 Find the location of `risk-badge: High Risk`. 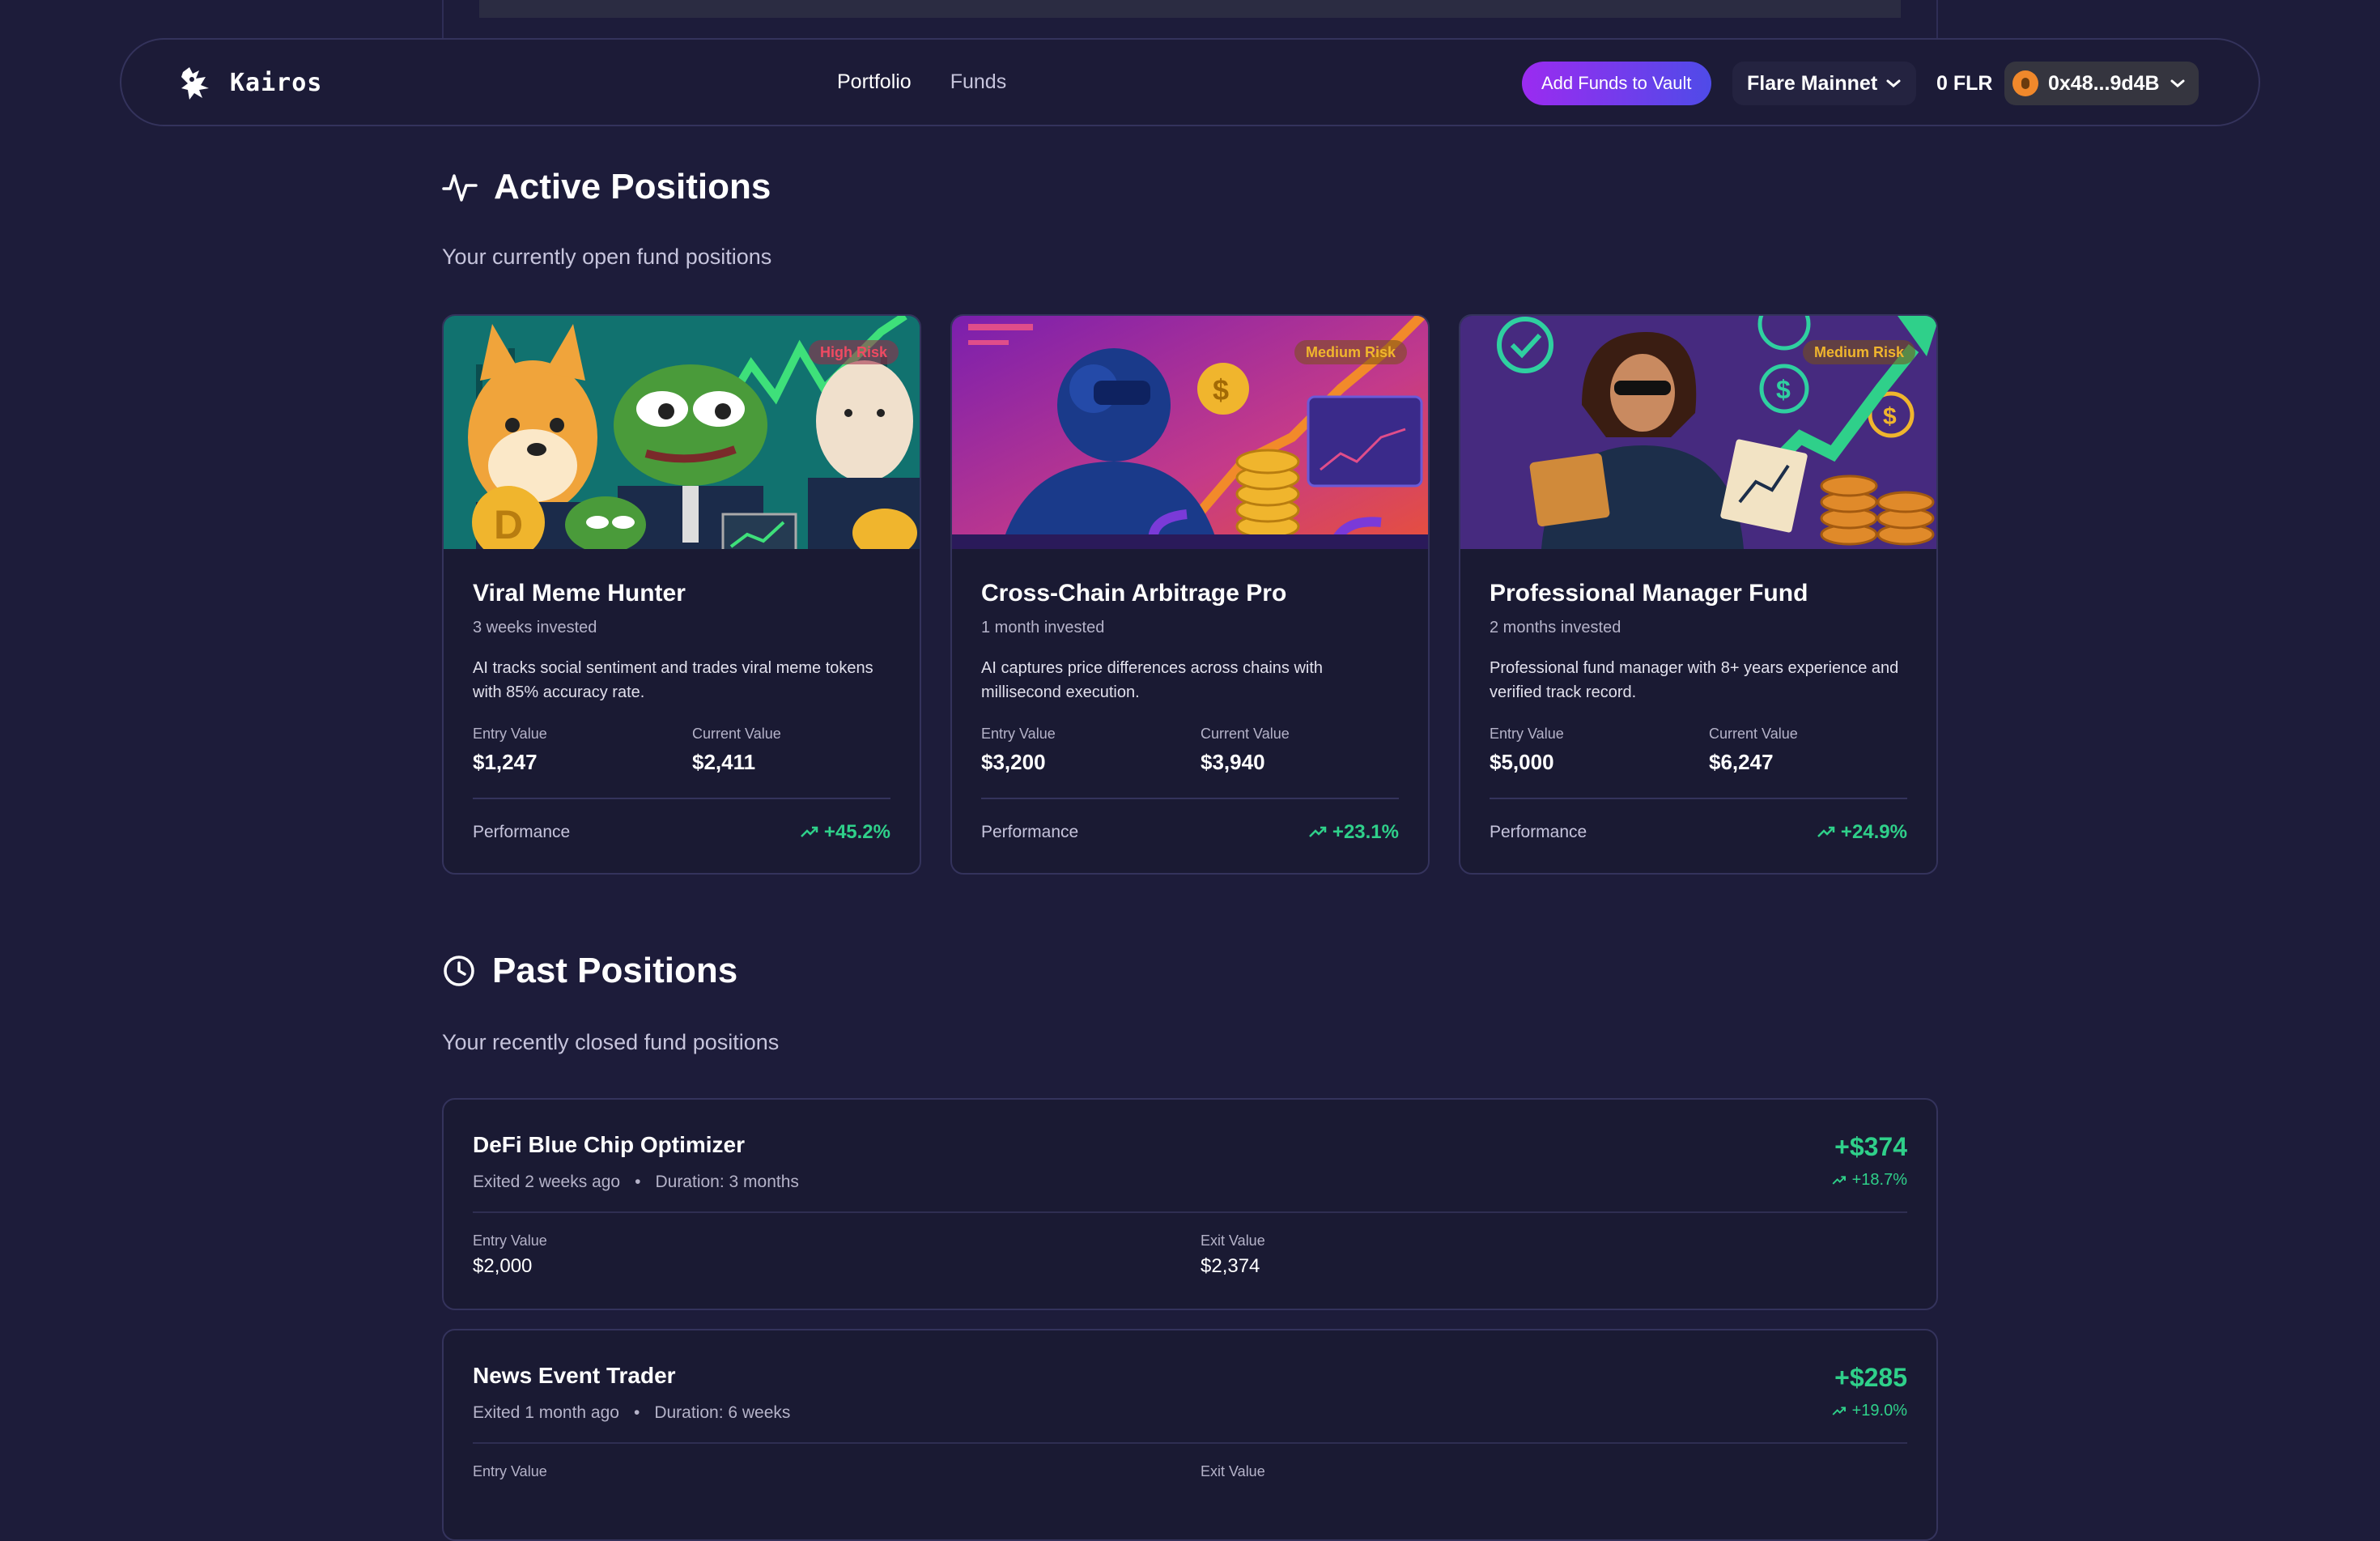

risk-badge: High Risk is located at coordinates (853, 352).